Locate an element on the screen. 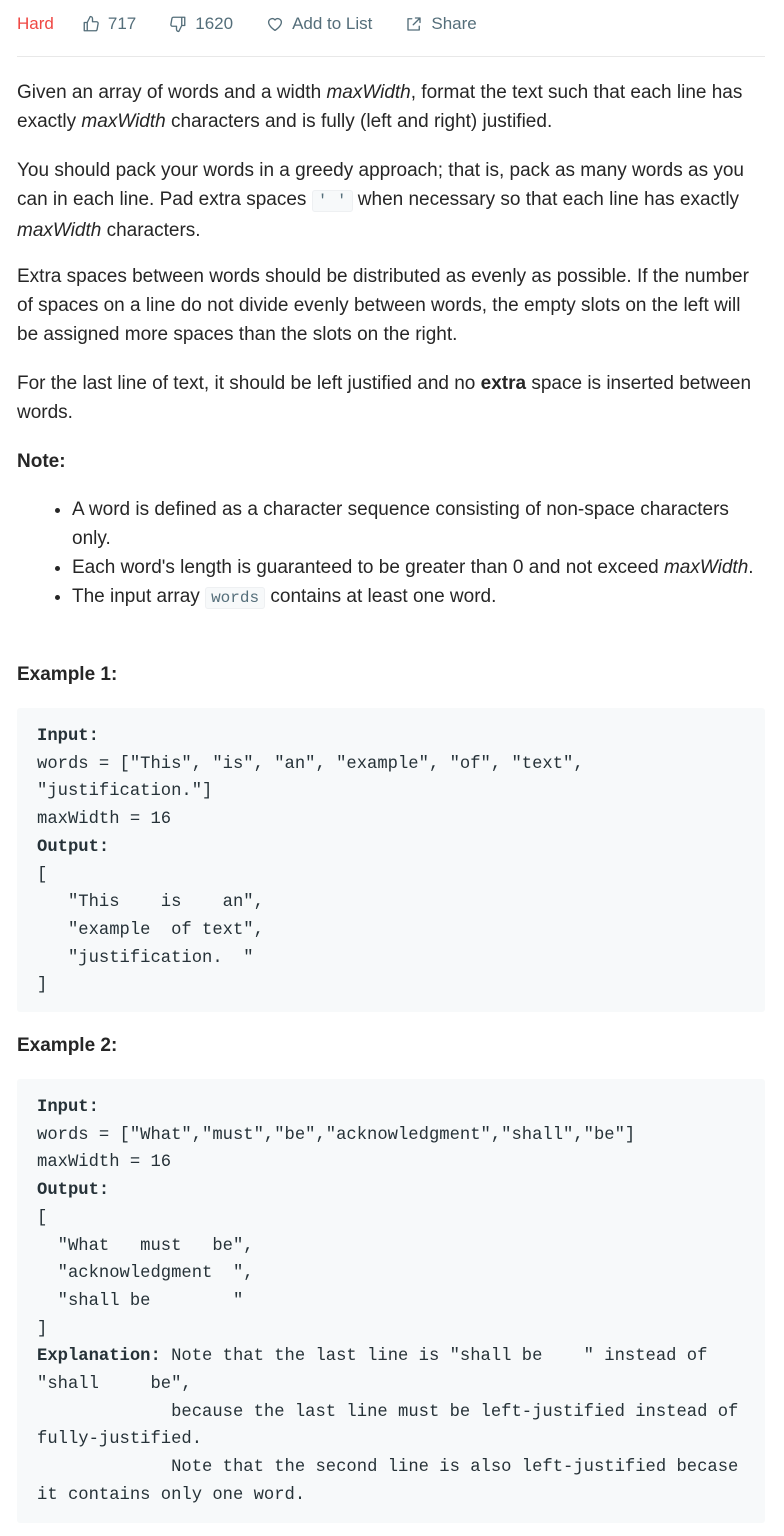 The height and width of the screenshot is (1536, 784). difficulty-label: Hard is located at coordinates (35, 23).